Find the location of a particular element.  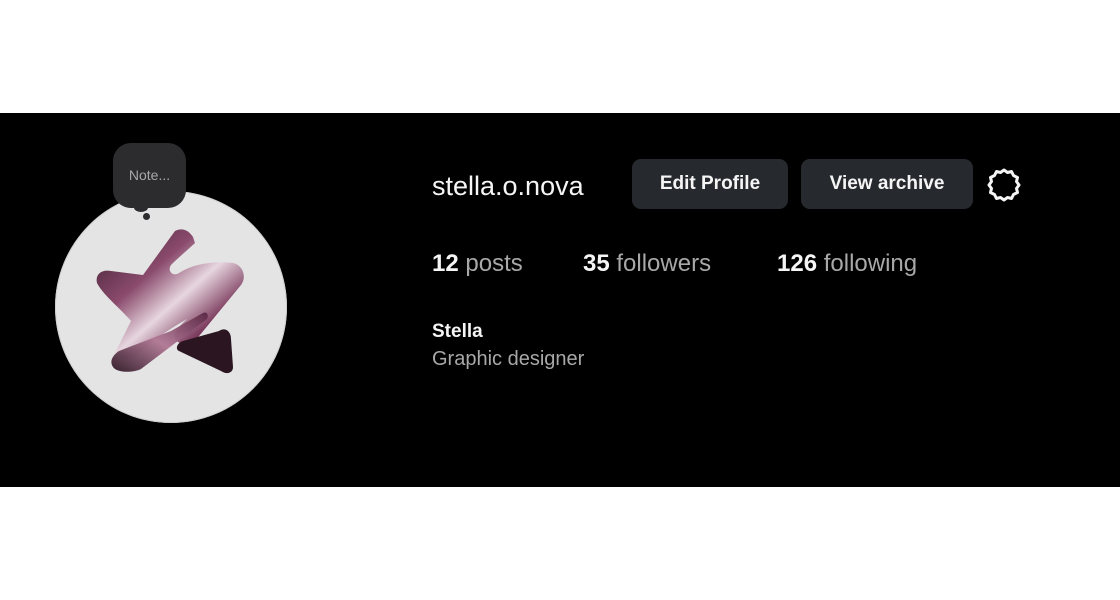

posts-number: 12 is located at coordinates (445, 263).